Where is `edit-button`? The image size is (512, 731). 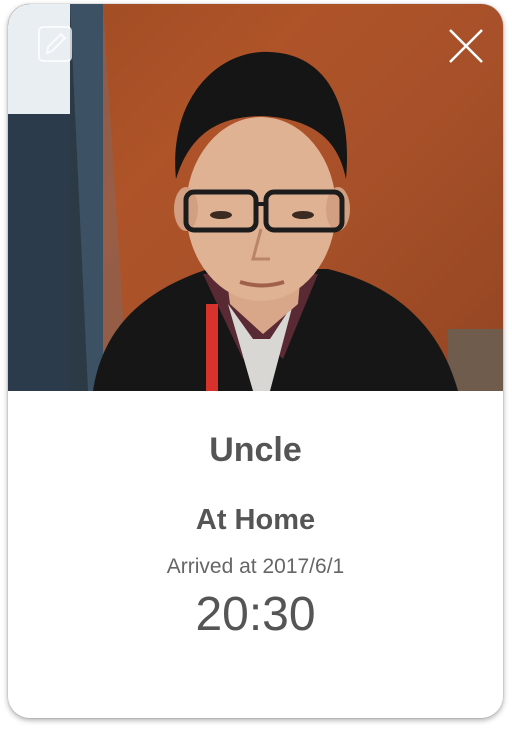
edit-button is located at coordinates (55, 44).